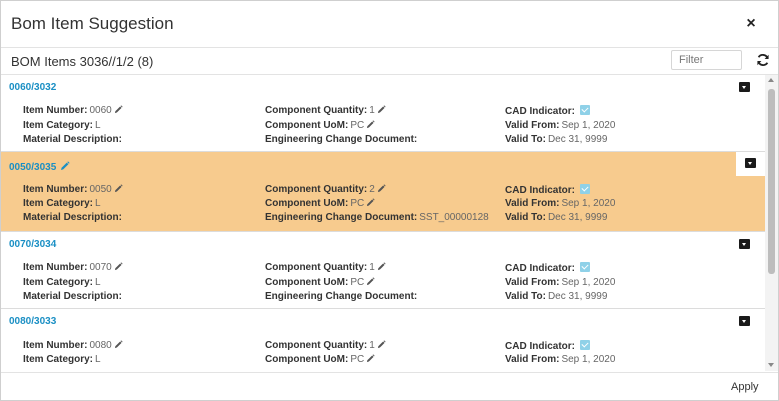  Describe the element at coordinates (73, 267) in the screenshot. I see `item-number-field: Item Number: 0070` at that location.